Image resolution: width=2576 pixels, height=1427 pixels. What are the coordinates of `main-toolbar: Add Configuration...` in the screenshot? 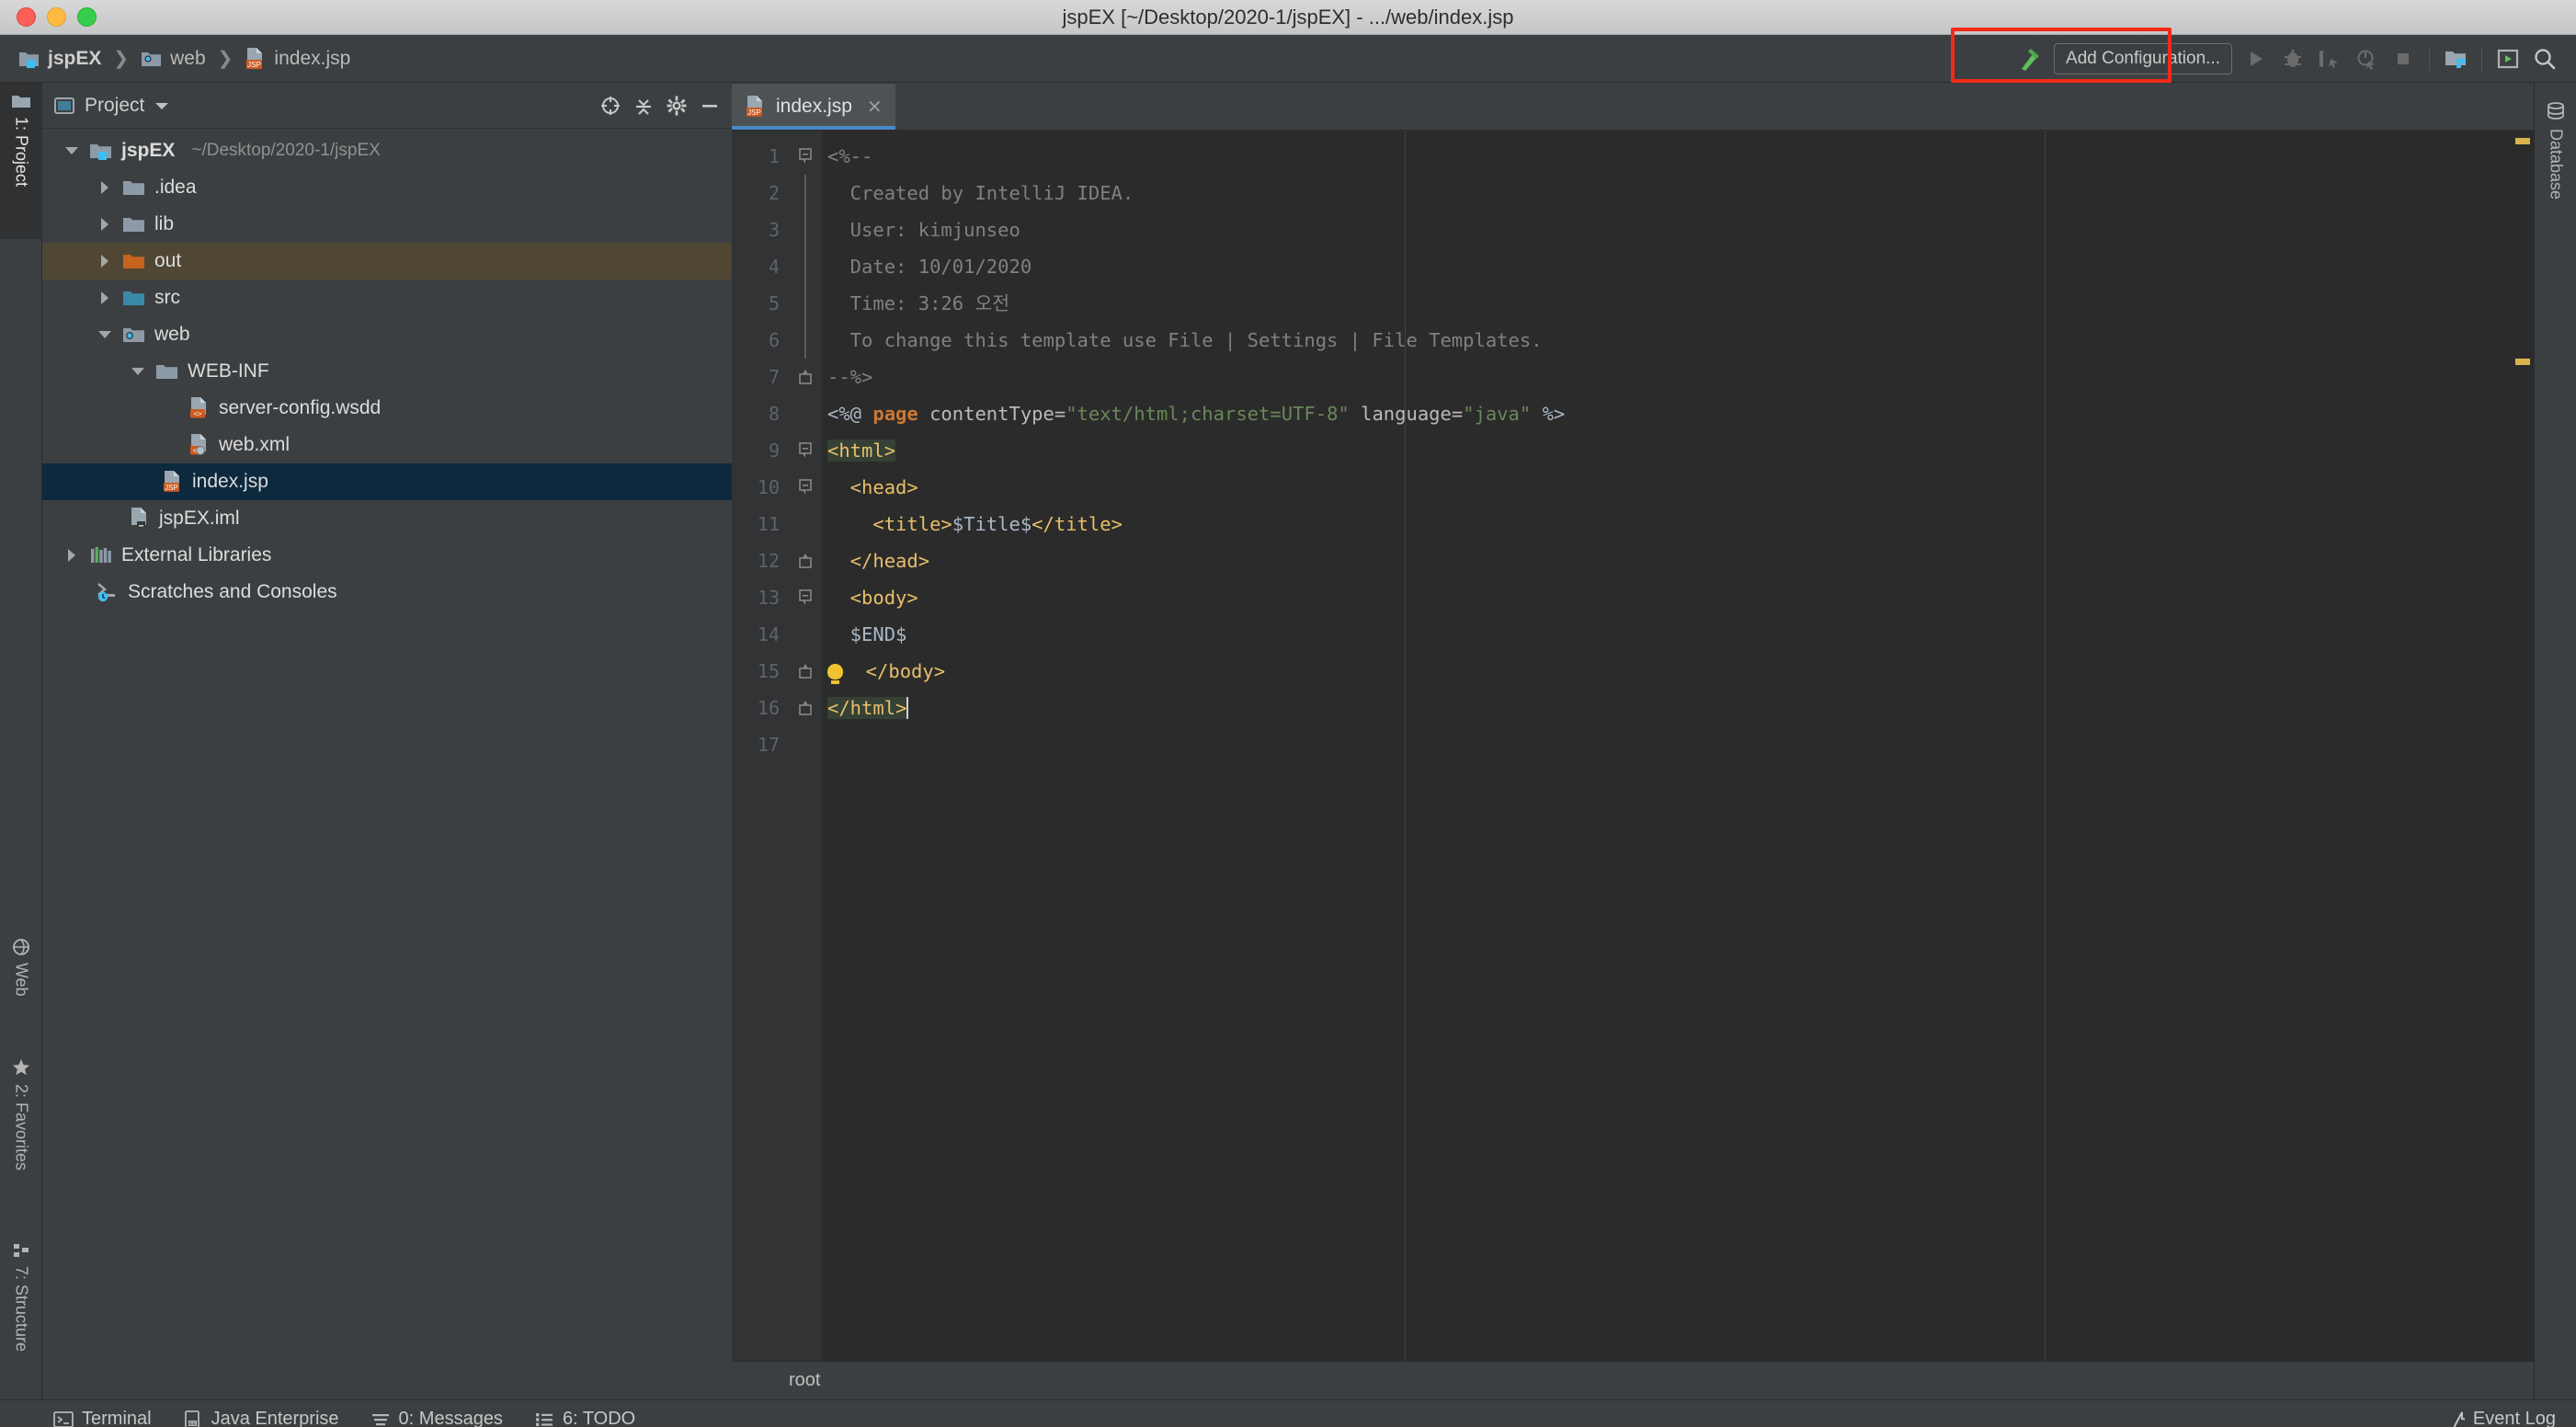 It's located at (2294, 58).